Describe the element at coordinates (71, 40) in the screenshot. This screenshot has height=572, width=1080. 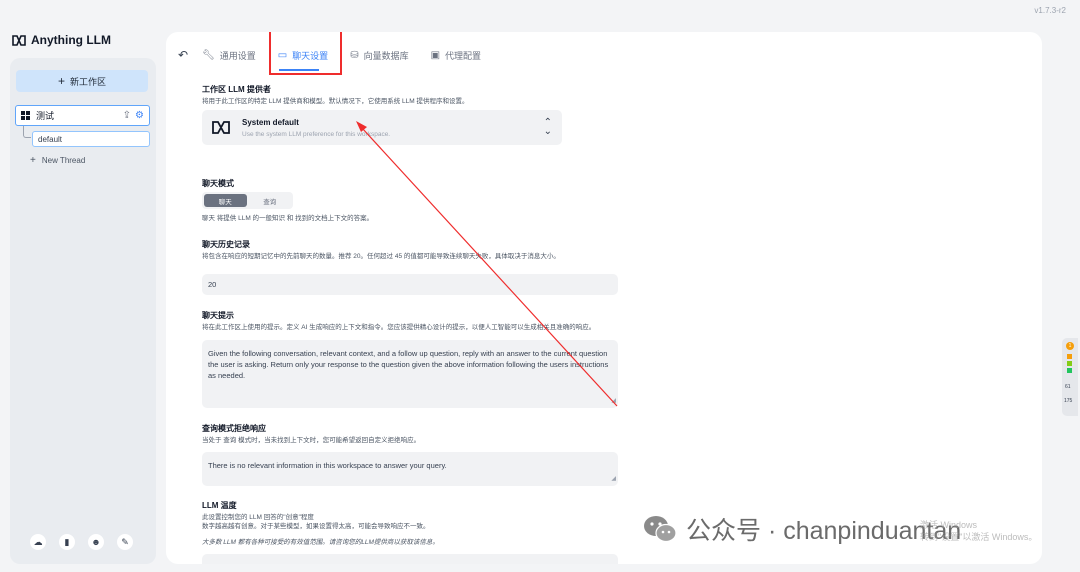
I see `brand-name: Anything LLM` at that location.